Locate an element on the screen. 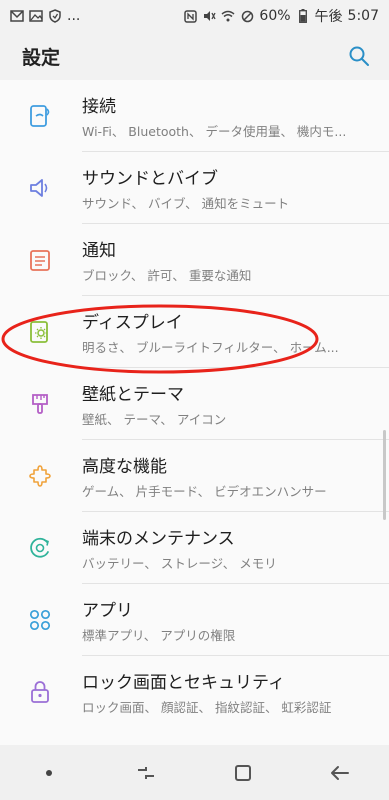 The height and width of the screenshot is (800, 389). item-title: 通知 is located at coordinates (99, 251).